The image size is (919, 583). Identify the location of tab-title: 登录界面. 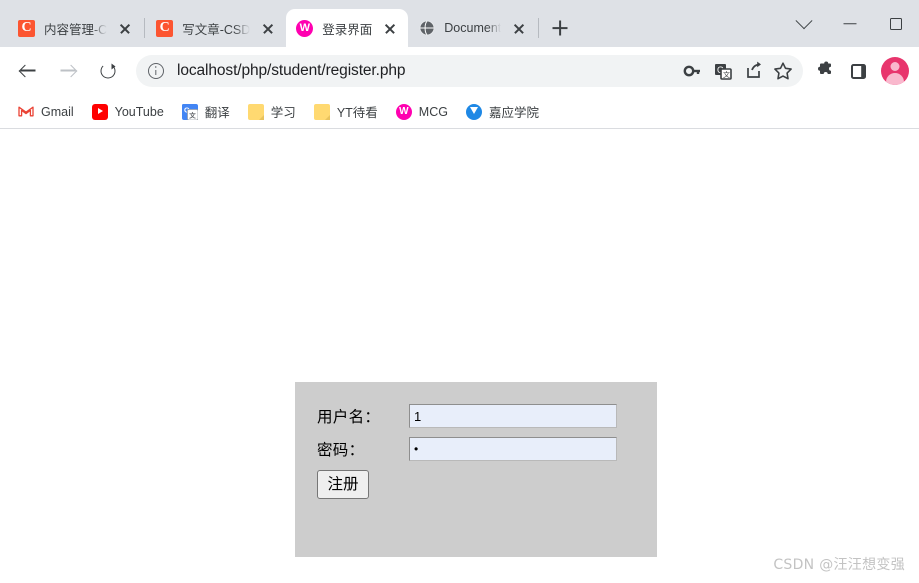
(347, 29).